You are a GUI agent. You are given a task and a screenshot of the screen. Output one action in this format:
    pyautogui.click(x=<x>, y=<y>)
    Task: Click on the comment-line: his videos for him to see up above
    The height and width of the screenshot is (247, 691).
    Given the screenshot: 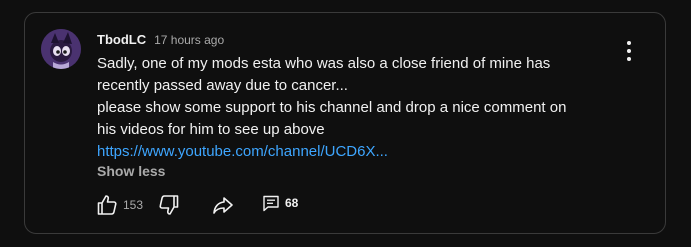 What is the action you would take?
    pyautogui.click(x=211, y=129)
    